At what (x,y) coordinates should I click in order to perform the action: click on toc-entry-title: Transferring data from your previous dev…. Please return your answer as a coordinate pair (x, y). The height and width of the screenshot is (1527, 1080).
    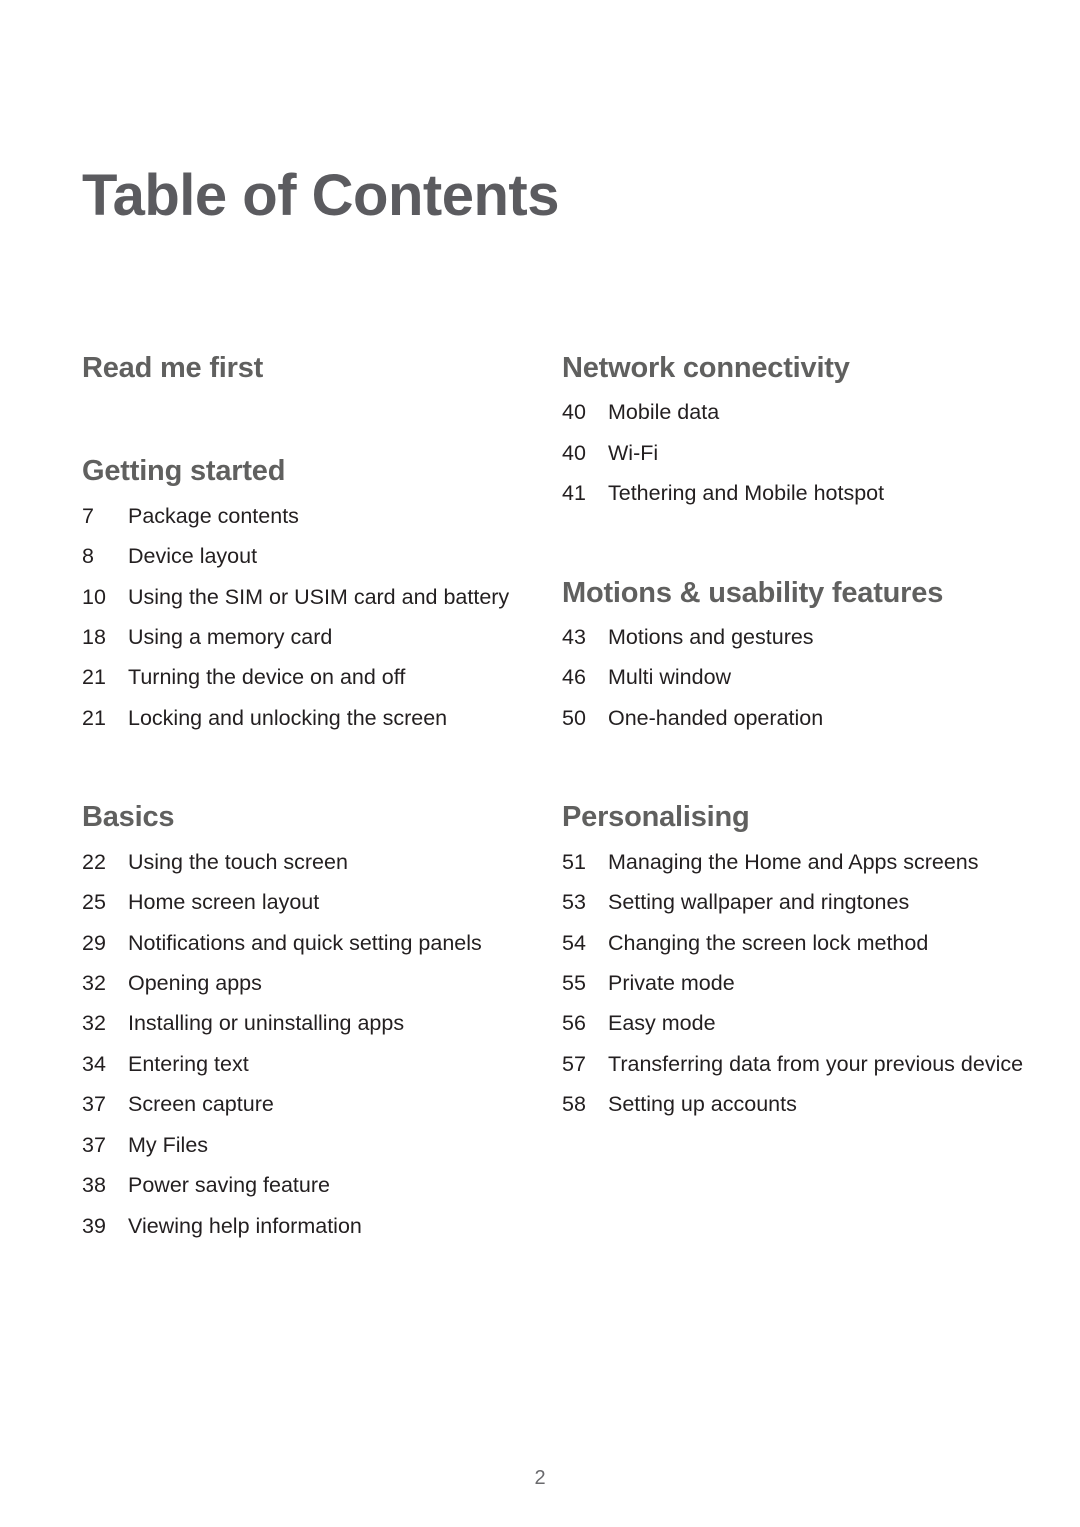
    Looking at the image, I should click on (816, 1063).